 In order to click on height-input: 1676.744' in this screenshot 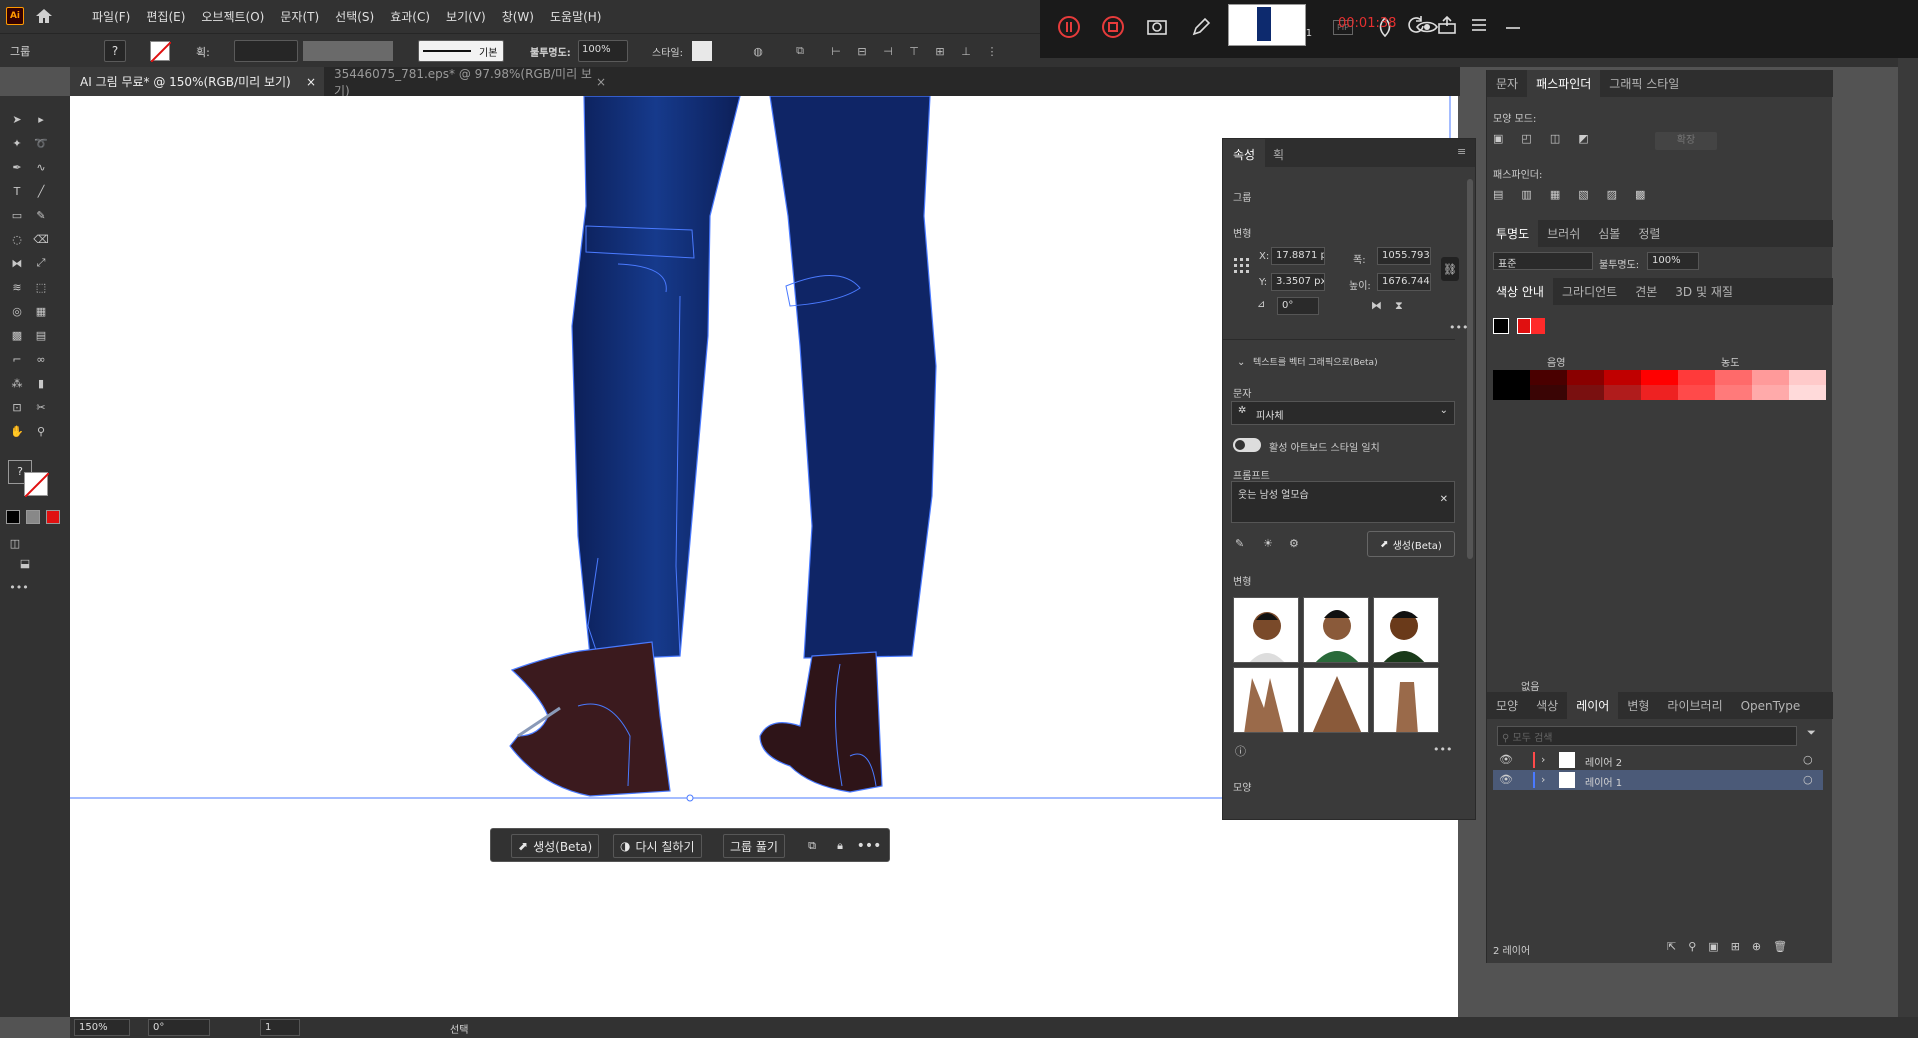, I will do `click(1404, 282)`.